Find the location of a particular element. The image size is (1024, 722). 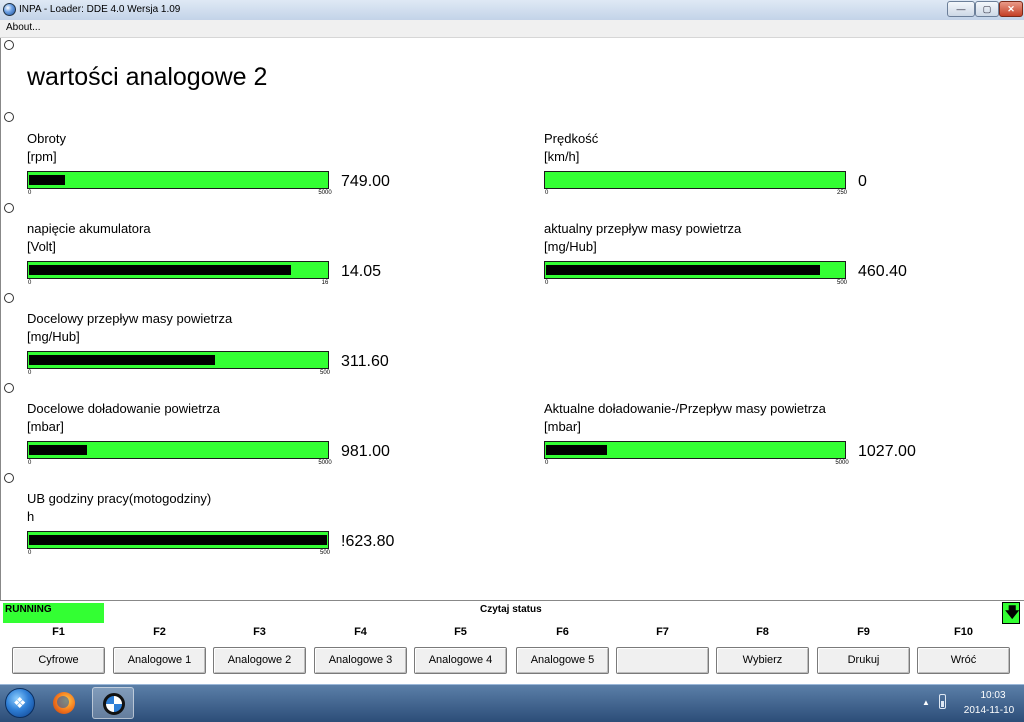

minimize-icon: — is located at coordinates (961, 9).